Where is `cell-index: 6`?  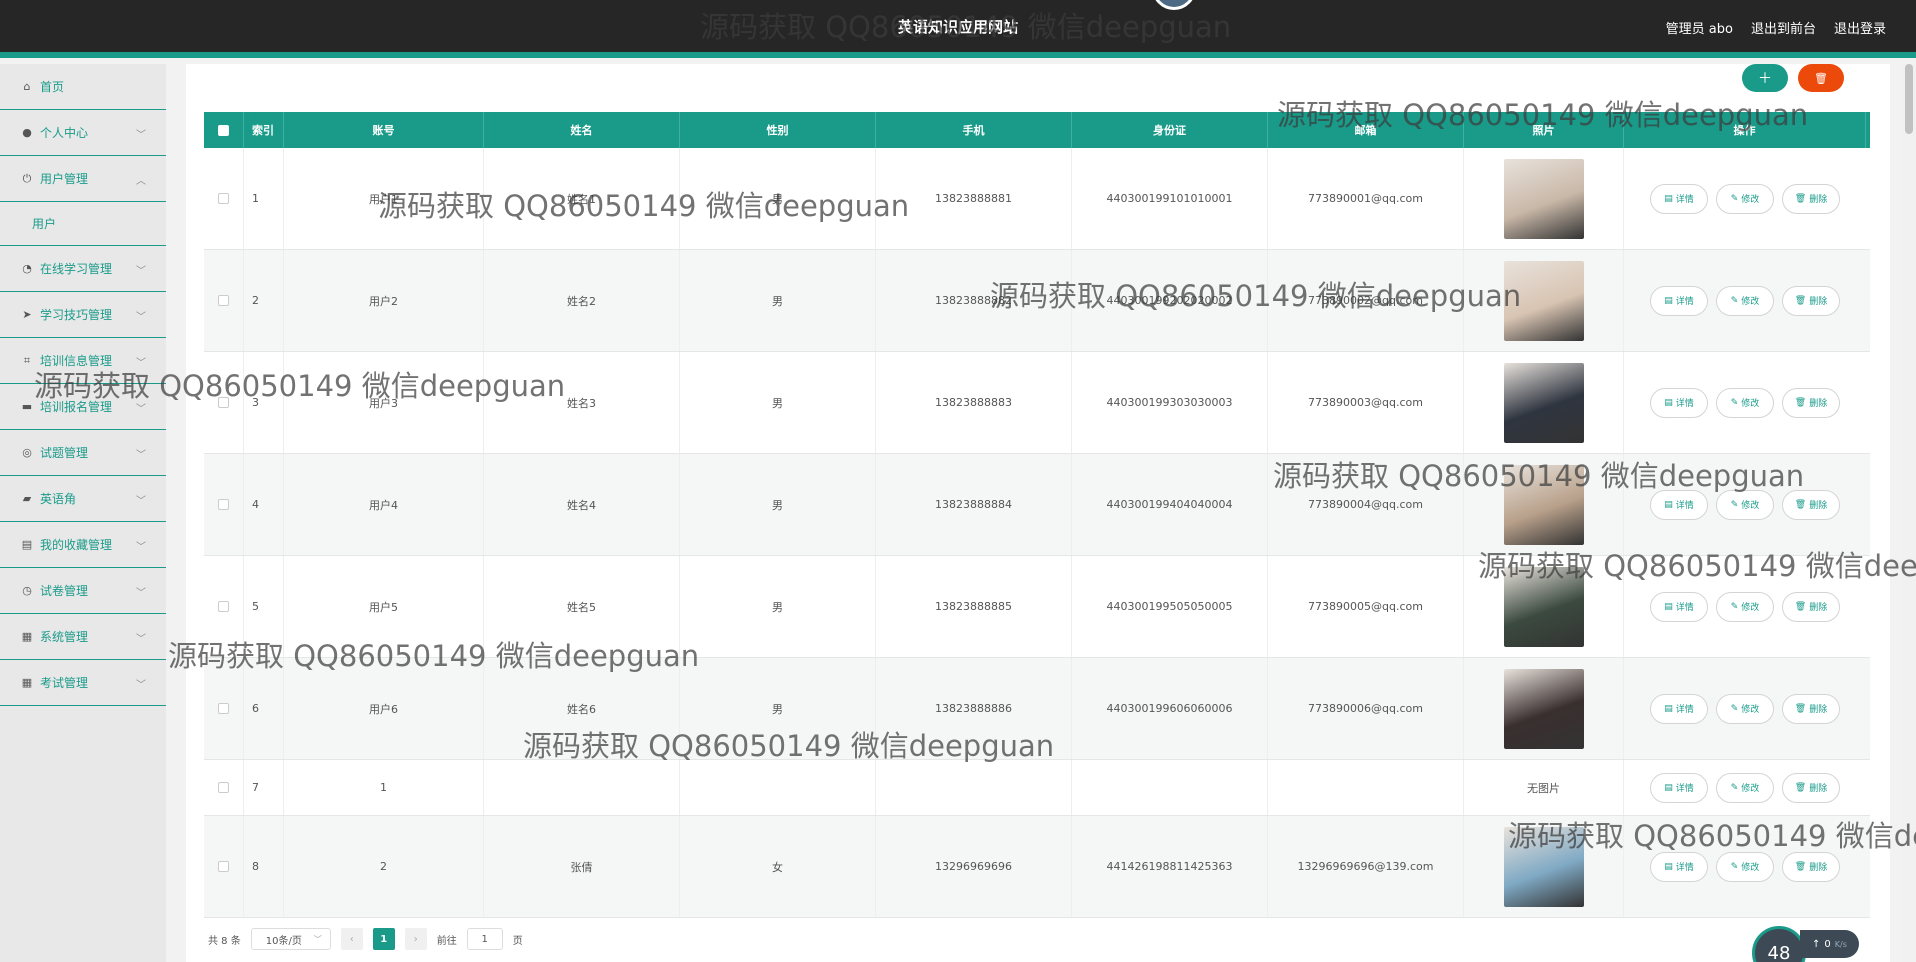 cell-index: 6 is located at coordinates (264, 708).